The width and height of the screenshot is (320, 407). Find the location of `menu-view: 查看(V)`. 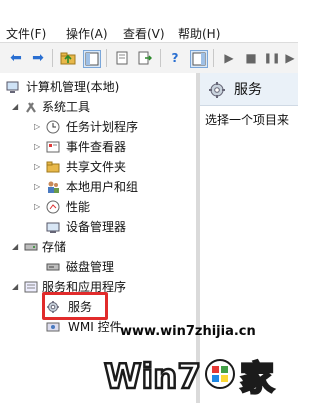

menu-view: 查看(V) is located at coordinates (144, 33).